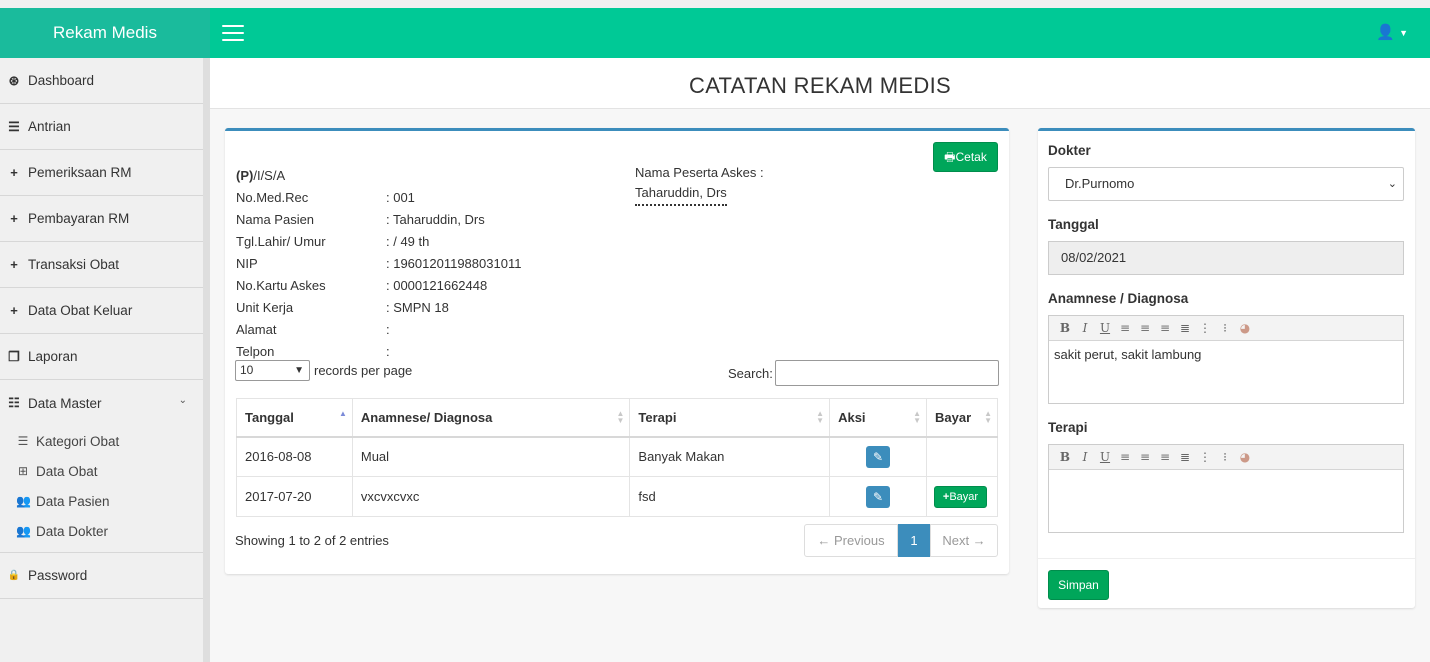  What do you see at coordinates (378, 198) in the screenshot?
I see `patient-info-row: No.Med.Rec: 001` at bounding box center [378, 198].